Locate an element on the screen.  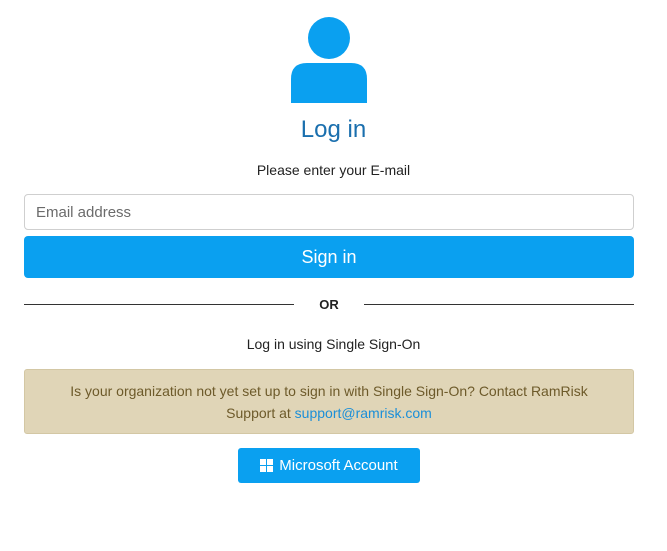
sign-in-button: Sign in is located at coordinates (329, 257).